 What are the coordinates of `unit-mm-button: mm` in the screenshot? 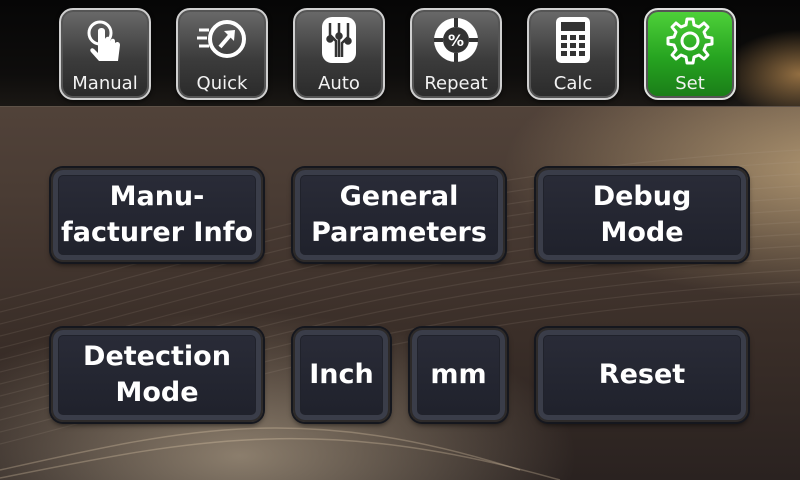 It's located at (458, 375).